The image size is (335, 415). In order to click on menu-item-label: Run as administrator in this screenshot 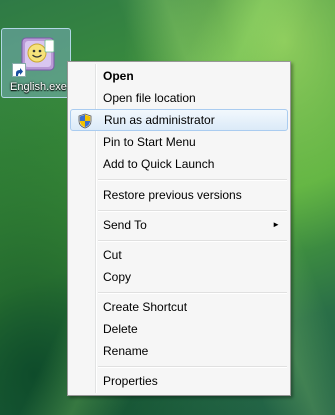, I will do `click(159, 120)`.